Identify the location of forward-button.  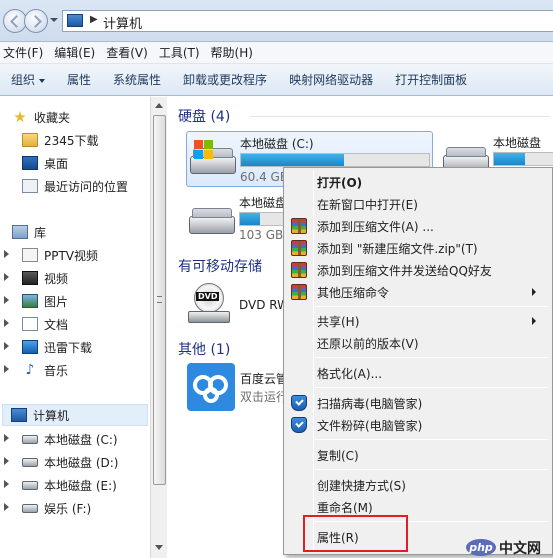
(36, 21).